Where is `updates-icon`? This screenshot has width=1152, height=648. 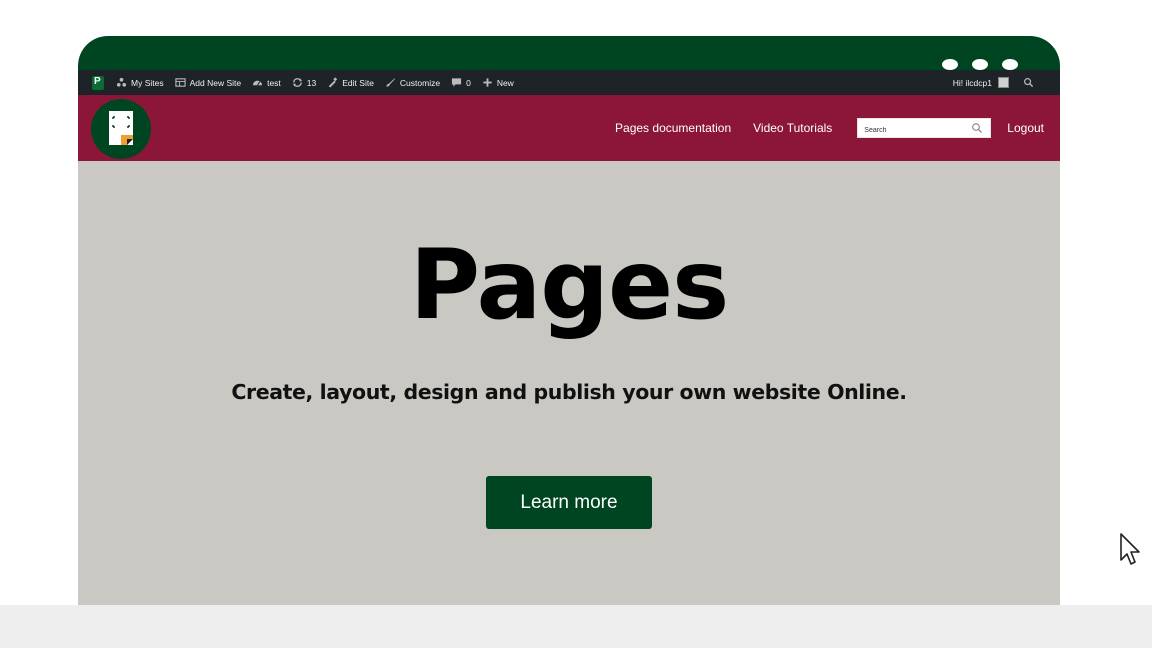 updates-icon is located at coordinates (297, 82).